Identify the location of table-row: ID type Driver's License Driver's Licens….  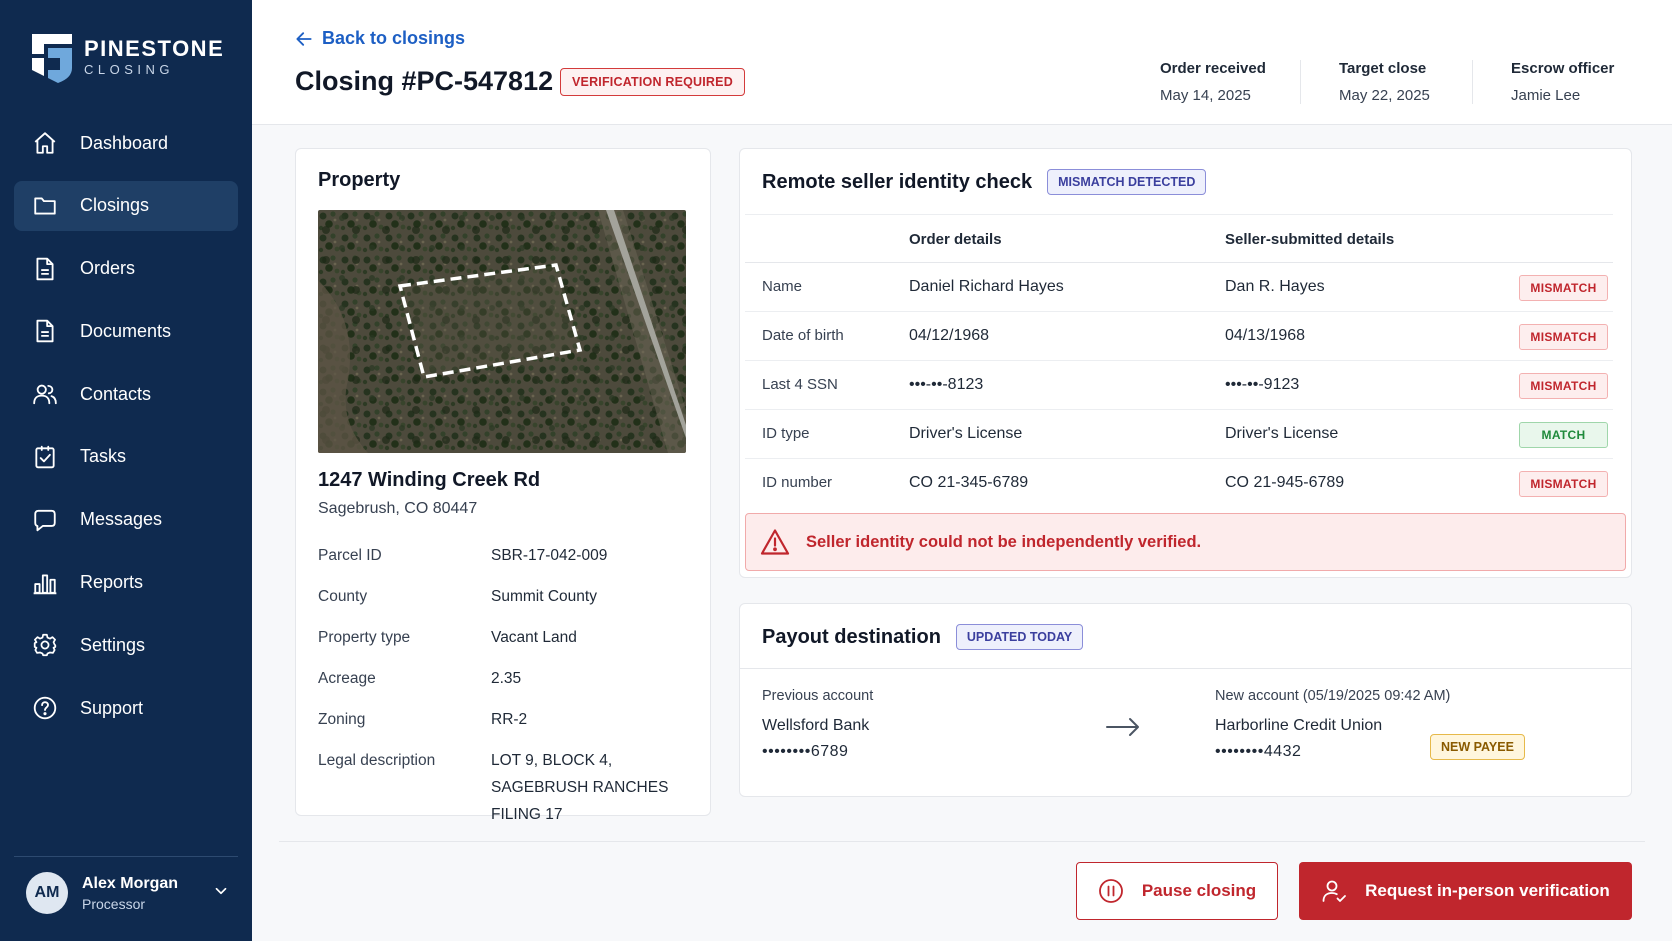
(1179, 434).